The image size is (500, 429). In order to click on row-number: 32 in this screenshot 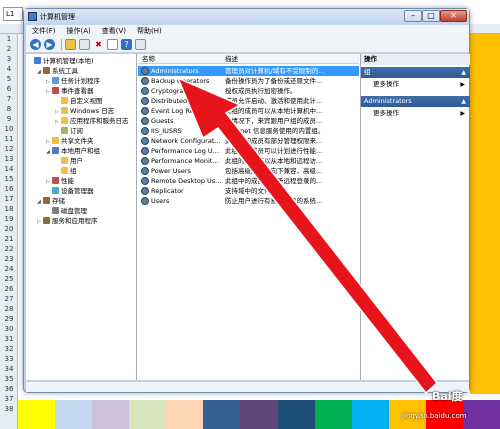, I will do `click(9, 349)`.